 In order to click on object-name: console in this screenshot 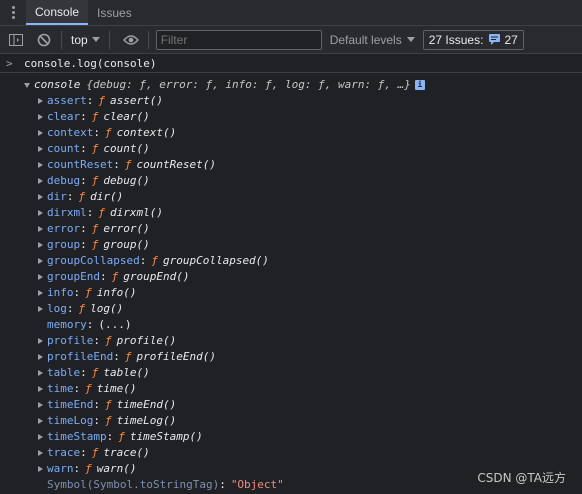, I will do `click(57, 84)`.